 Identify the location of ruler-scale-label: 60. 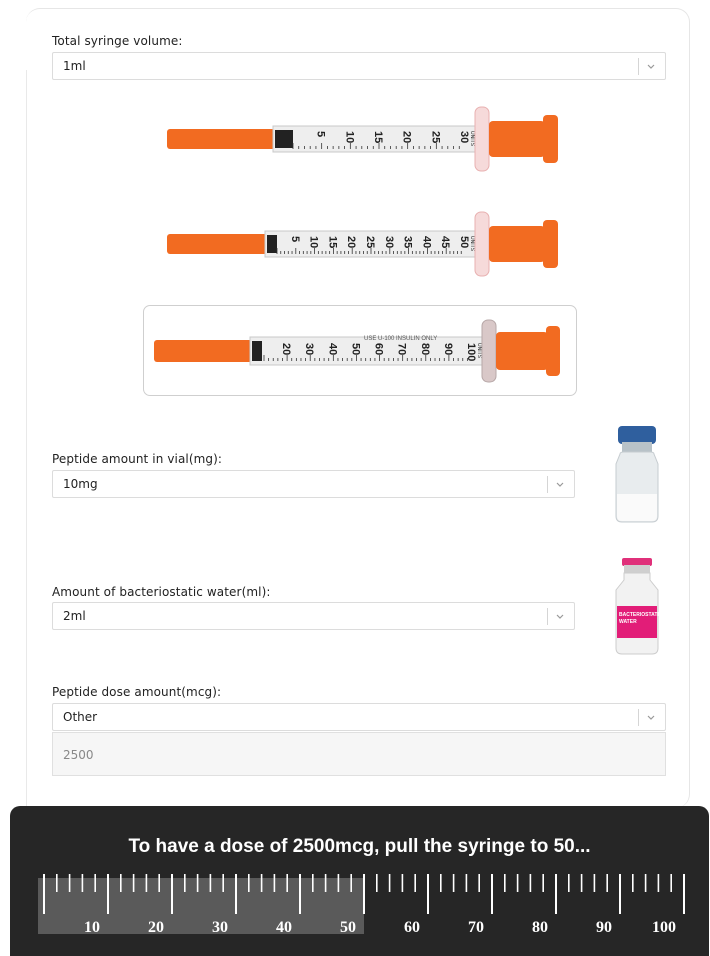
(412, 927).